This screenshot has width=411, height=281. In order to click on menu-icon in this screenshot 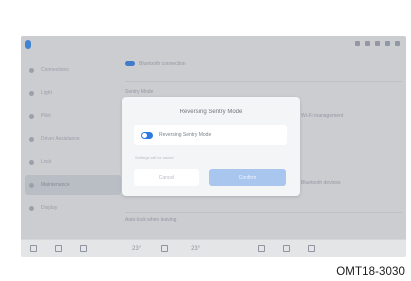, I will do `click(58, 248)`.